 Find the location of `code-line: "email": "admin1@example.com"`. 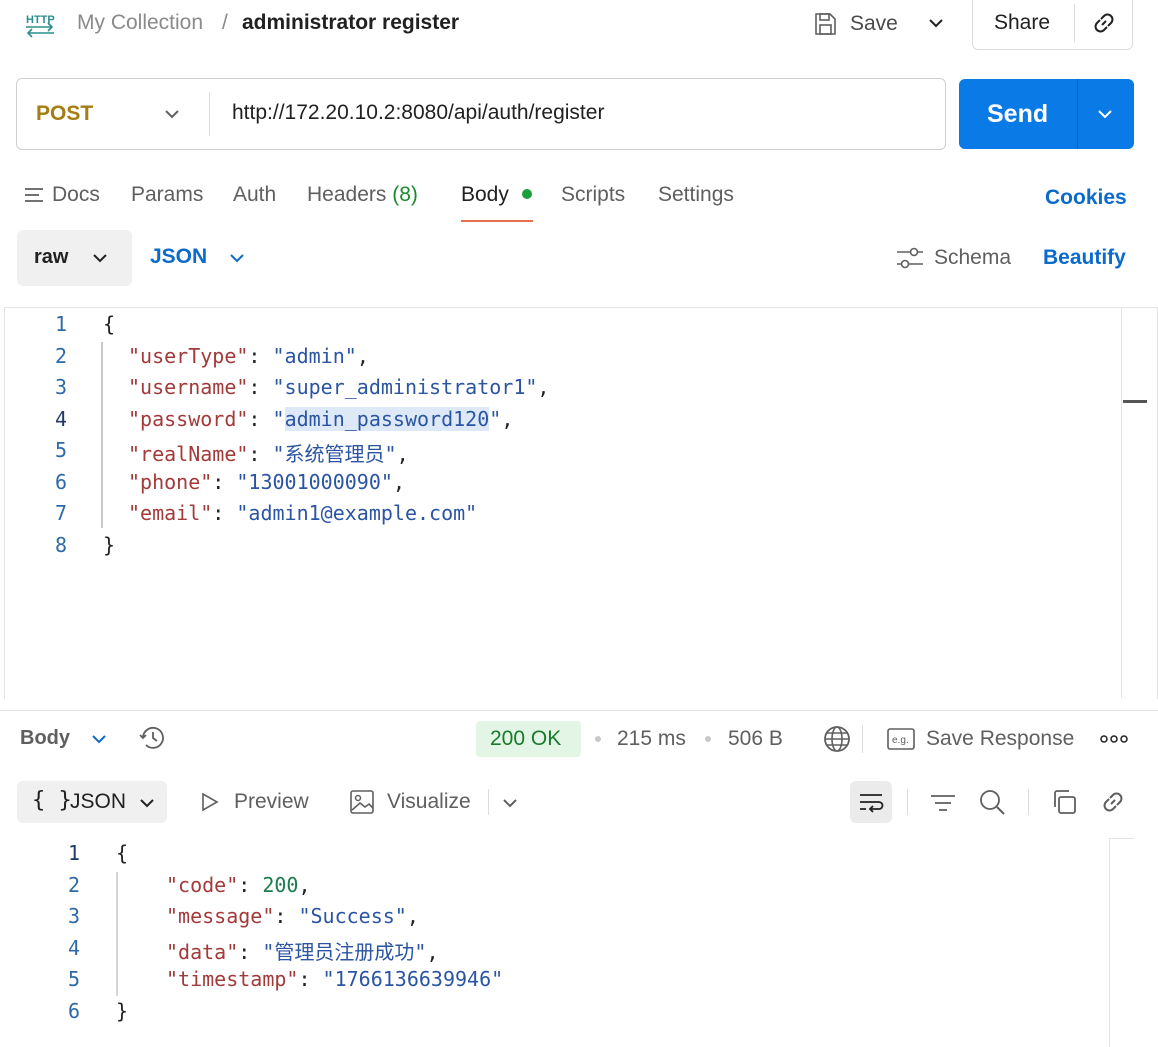

code-line: "email": "admin1@example.com" is located at coordinates (303, 513).